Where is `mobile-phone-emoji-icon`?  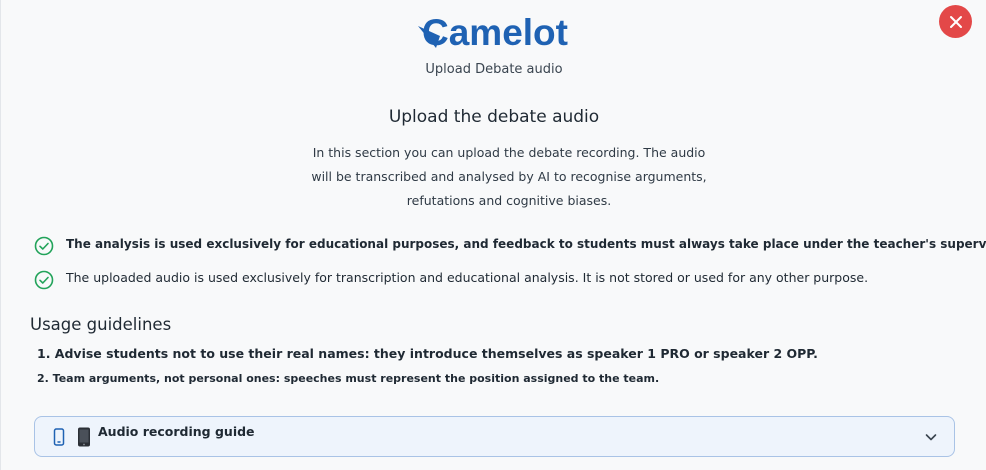
mobile-phone-emoji-icon is located at coordinates (84, 437).